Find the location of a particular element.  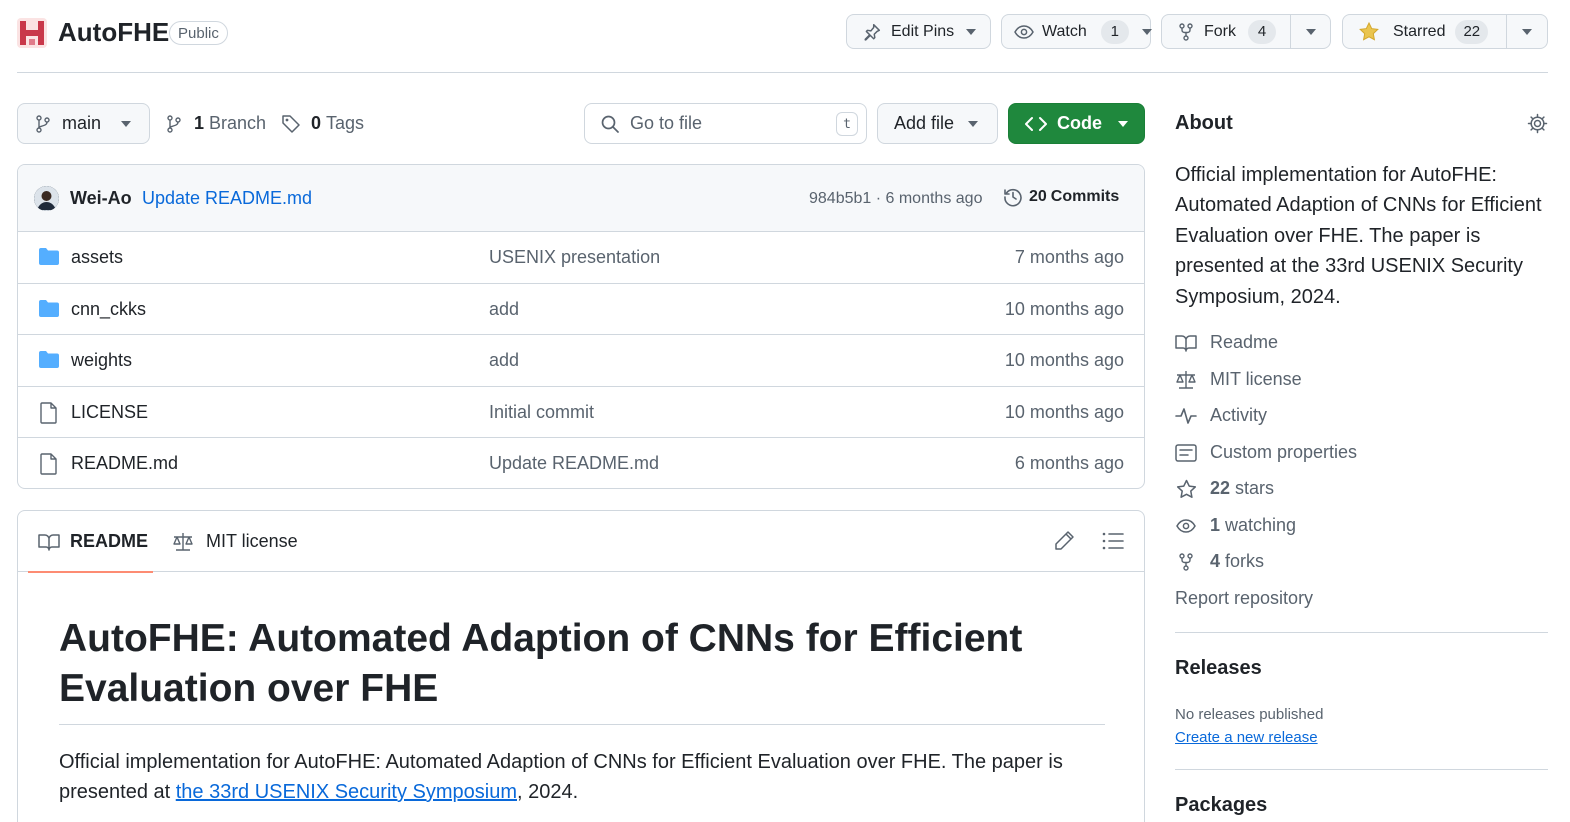

watch-button: Watch 1 is located at coordinates (1076, 31).